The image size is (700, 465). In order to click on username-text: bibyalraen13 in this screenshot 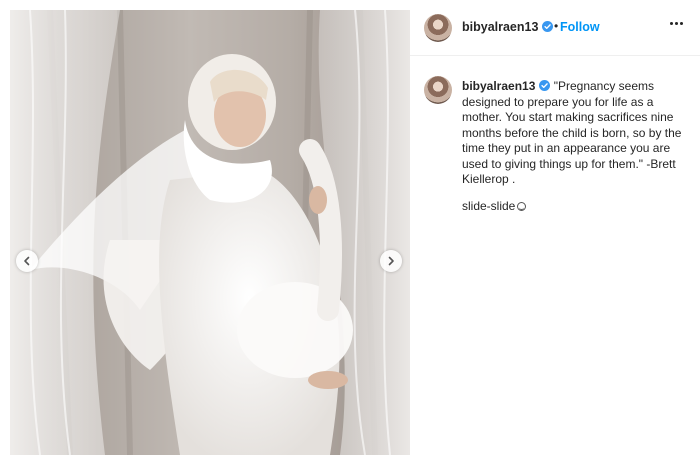, I will do `click(500, 27)`.